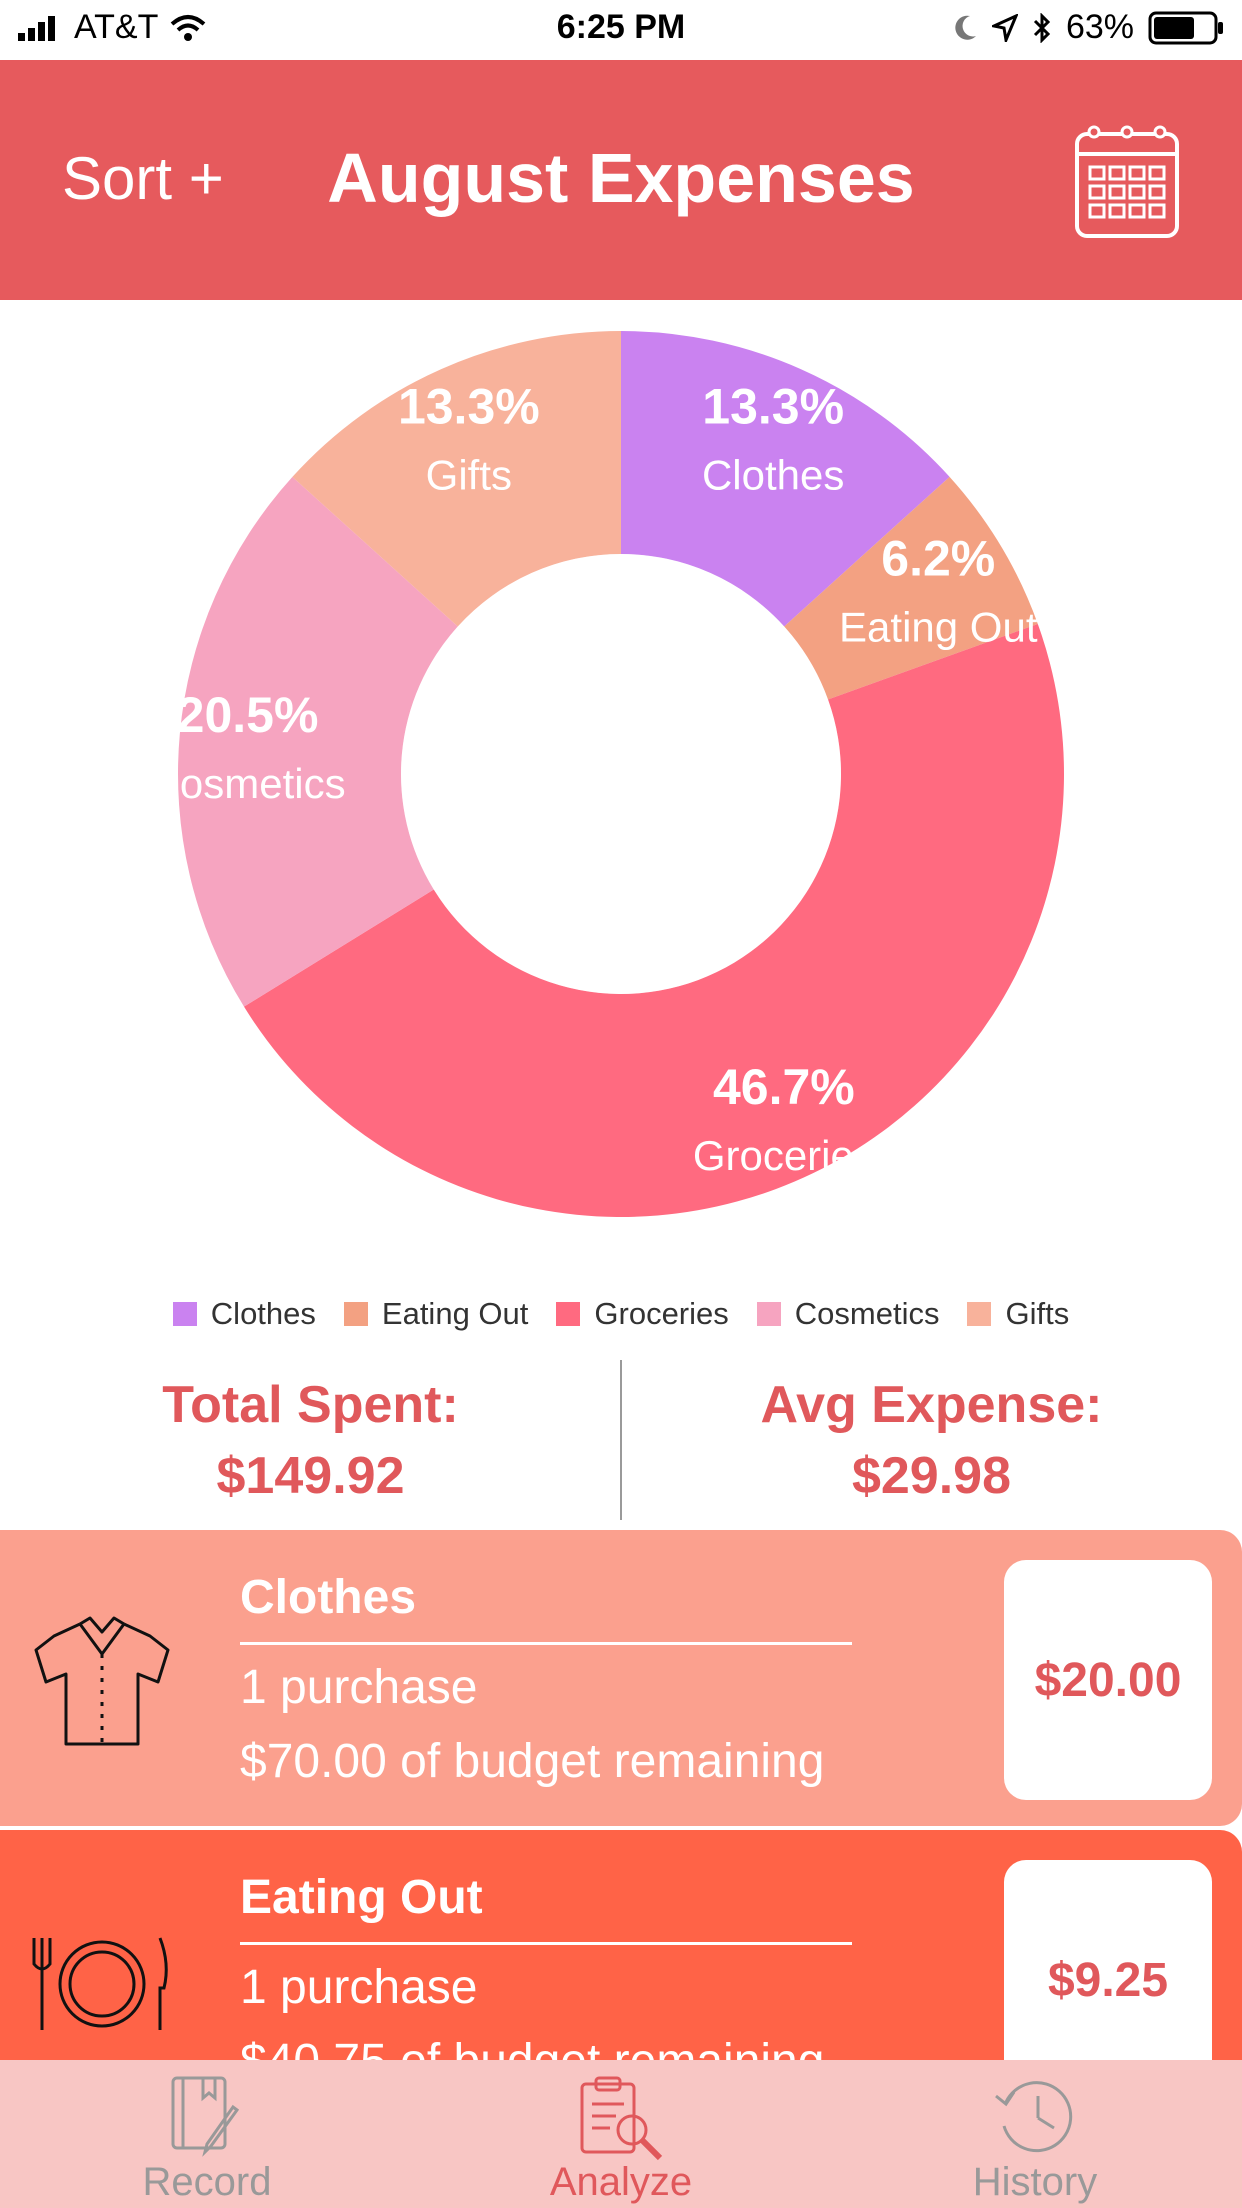  What do you see at coordinates (1185, 27) in the screenshot?
I see `battery-icon` at bounding box center [1185, 27].